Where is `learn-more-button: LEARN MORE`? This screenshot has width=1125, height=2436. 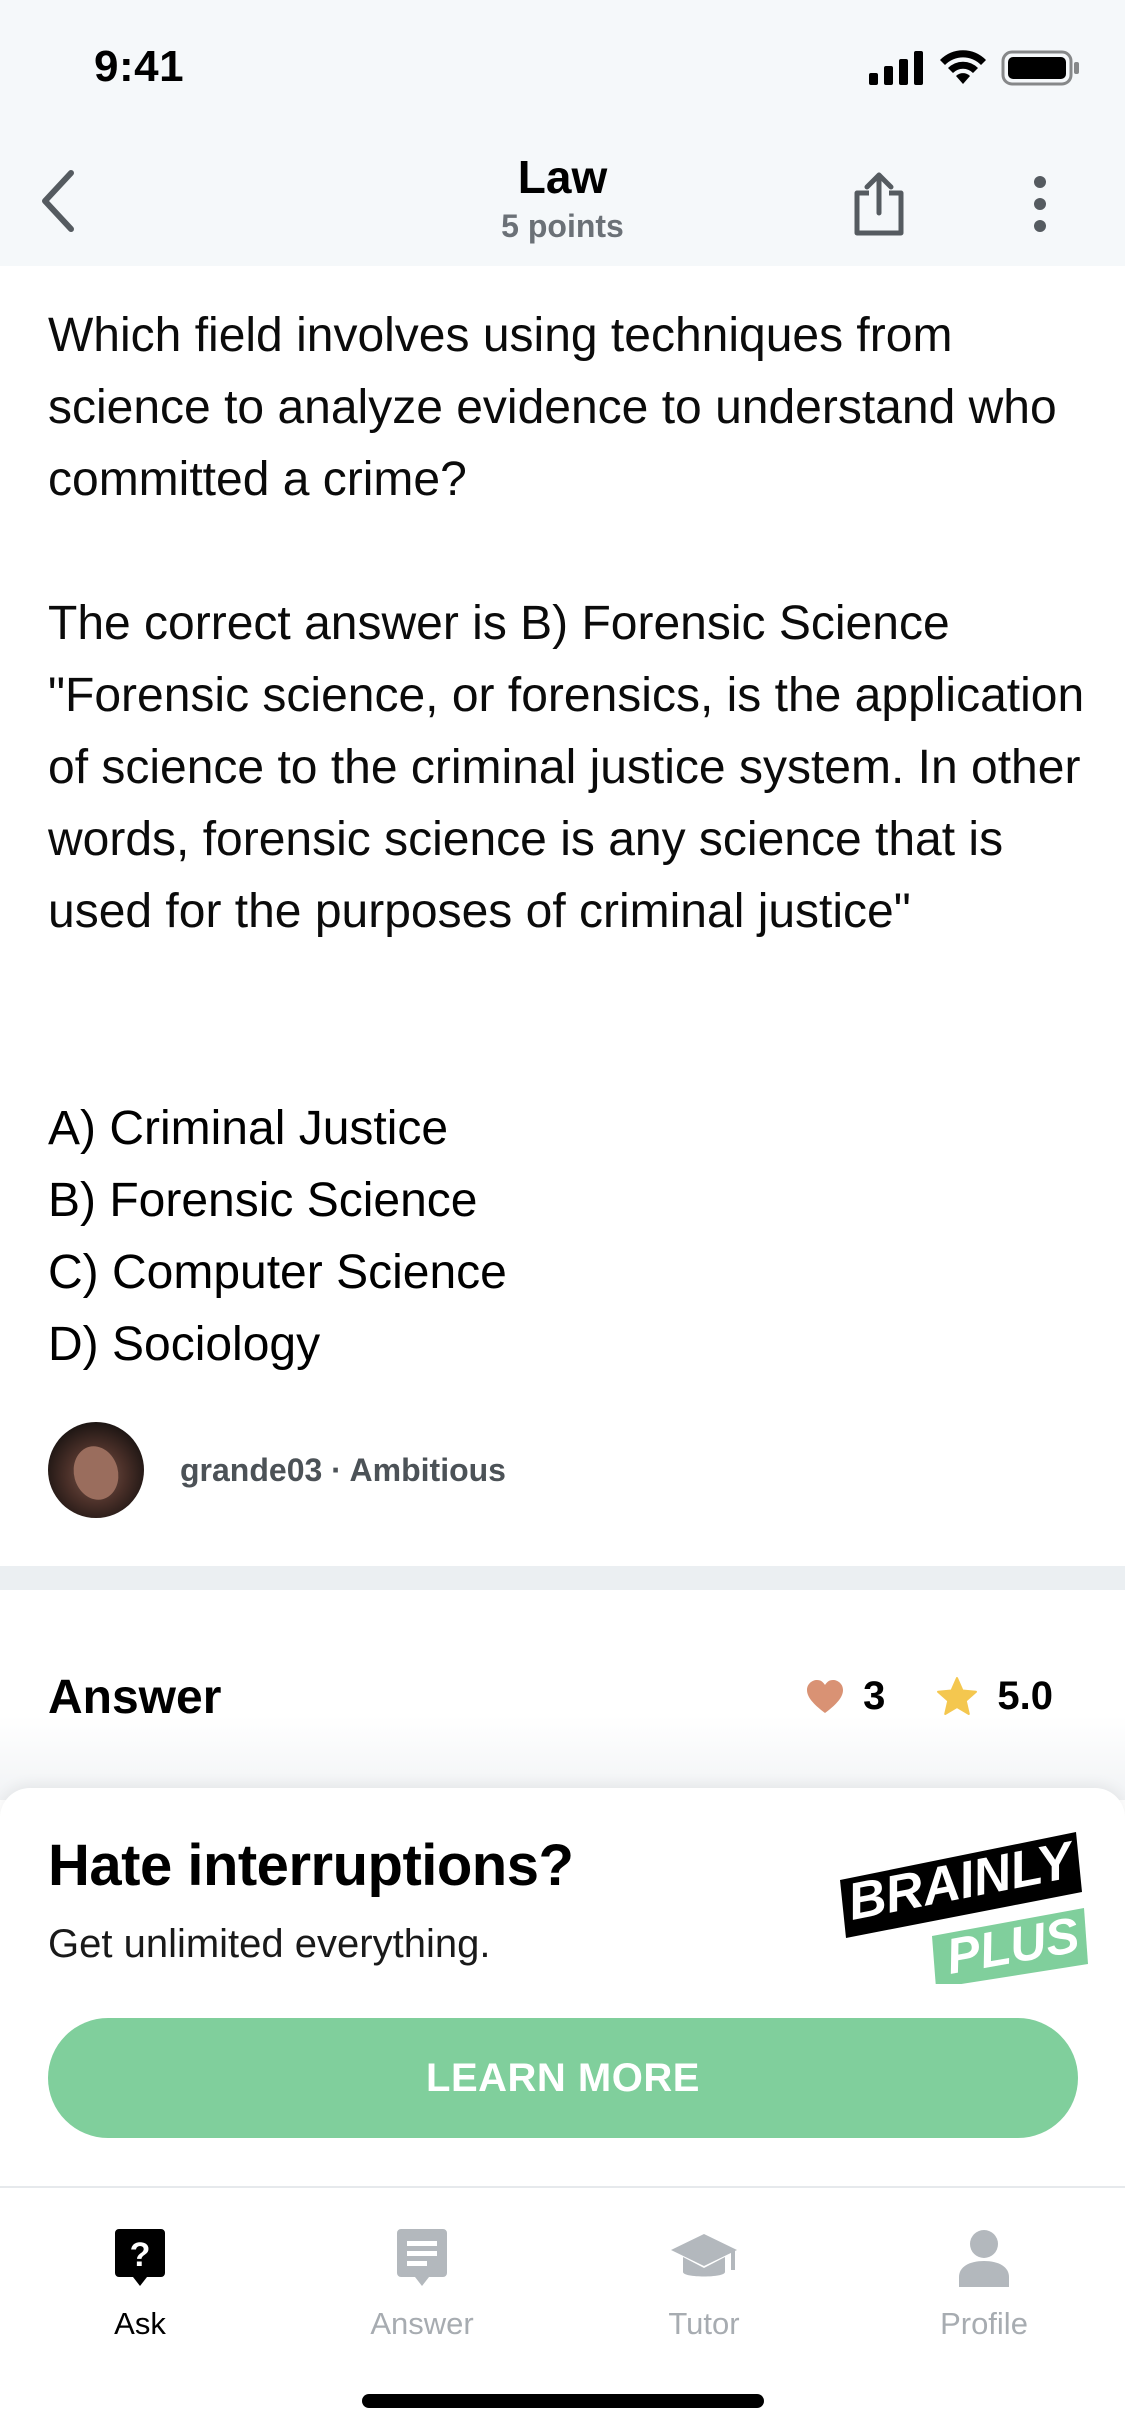
learn-more-button: LEARN MORE is located at coordinates (563, 2078).